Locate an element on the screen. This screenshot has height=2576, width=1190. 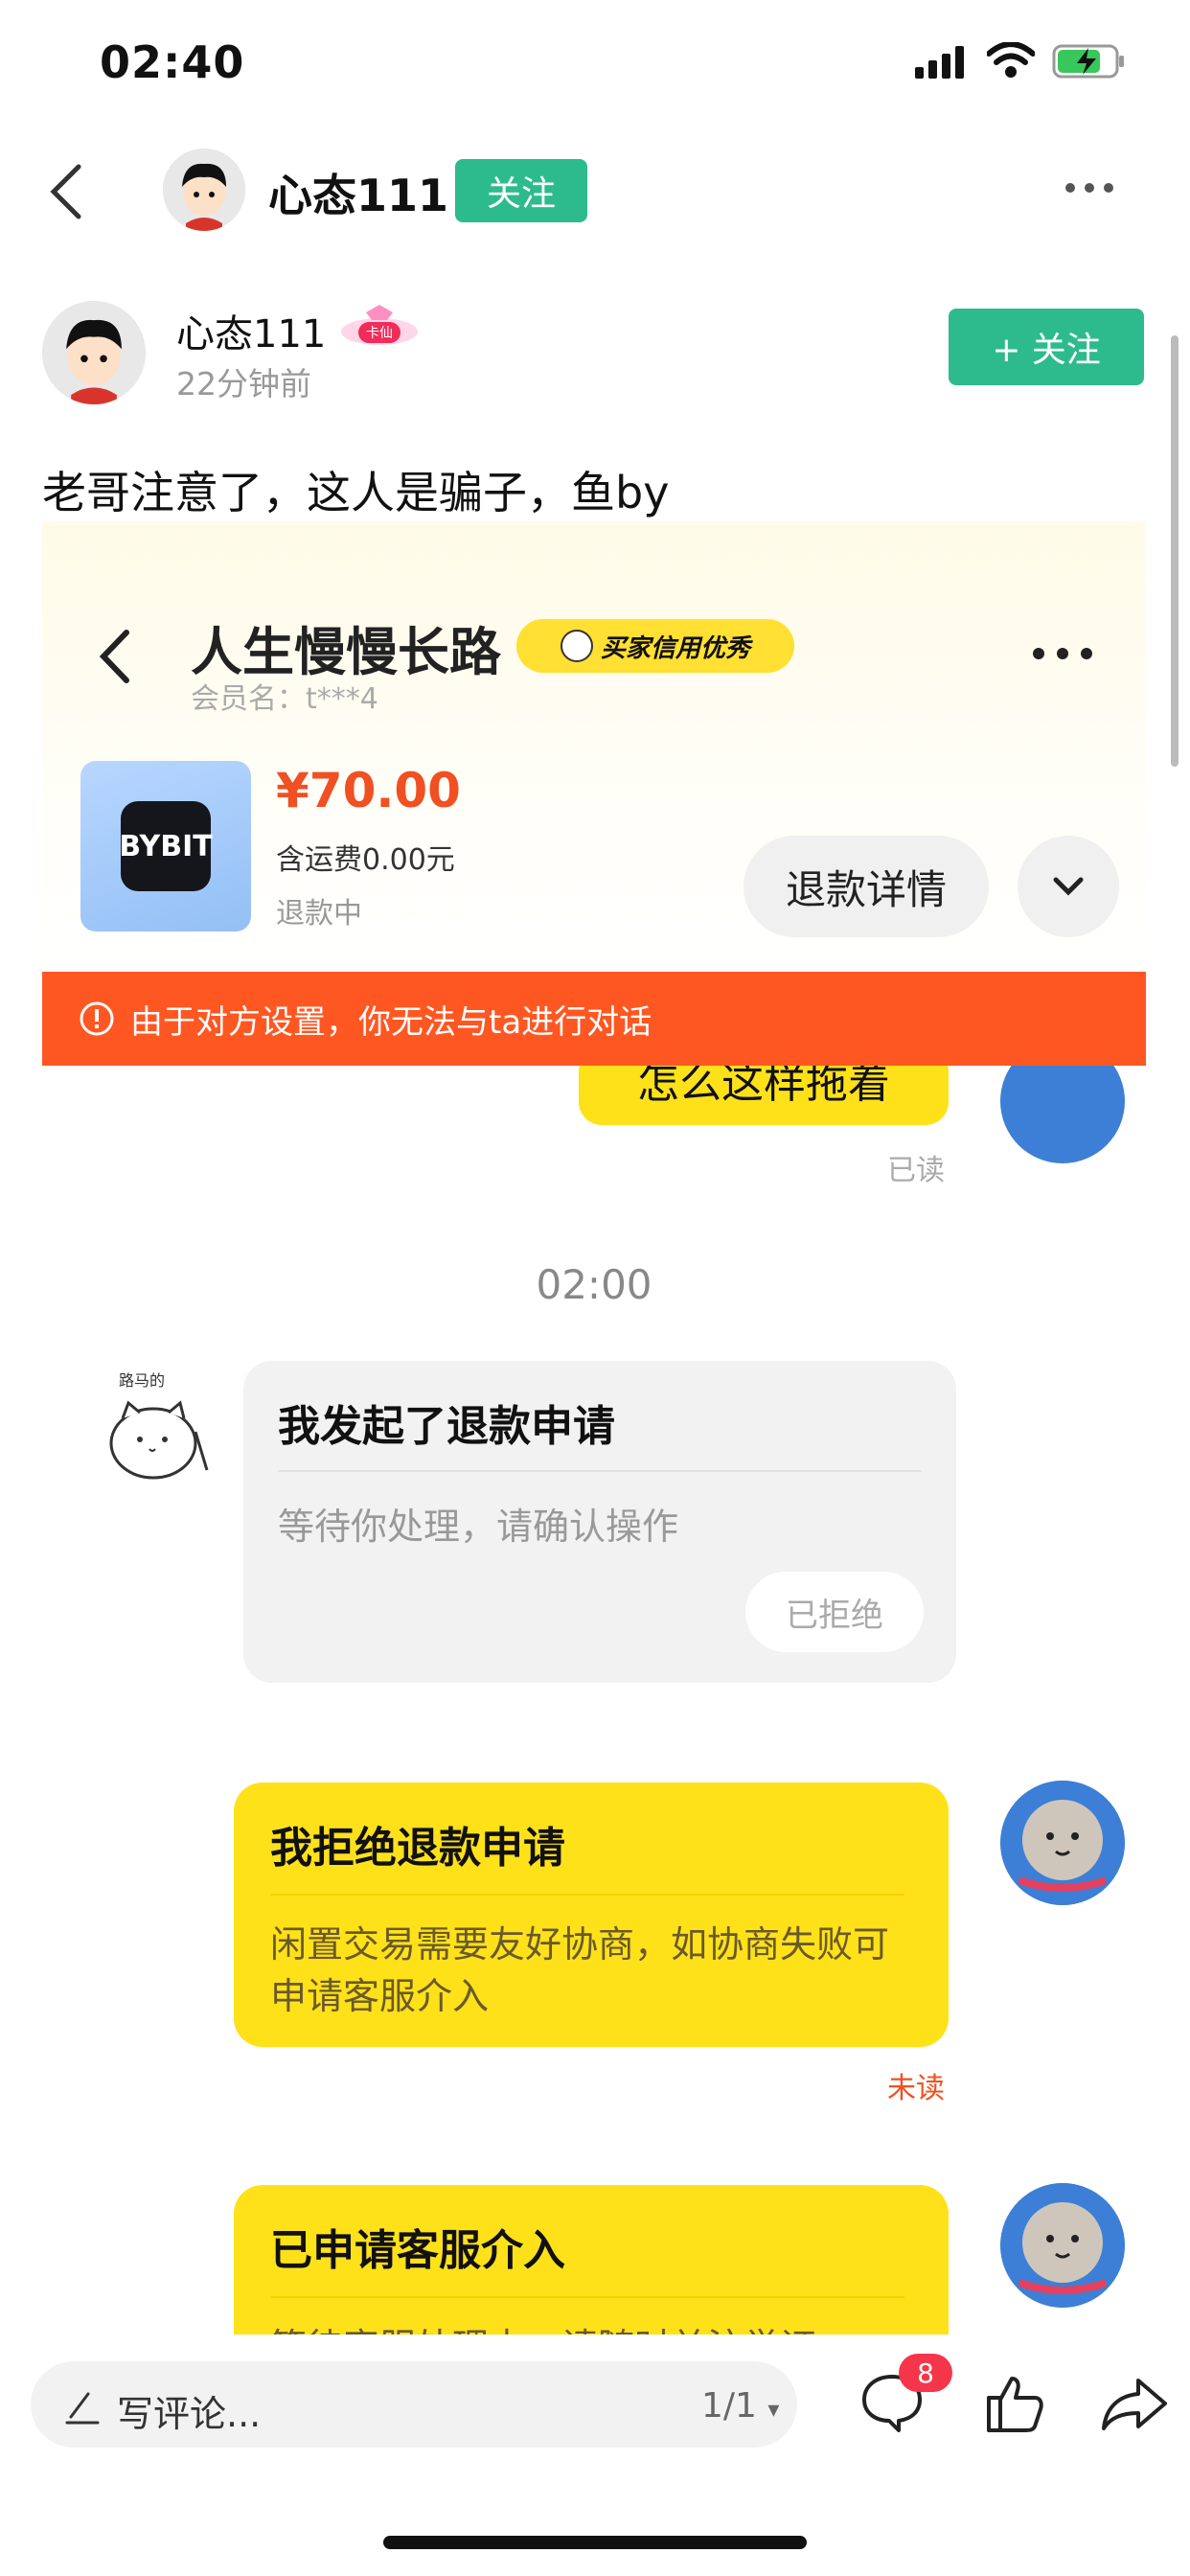
product-image: BYBIT is located at coordinates (166, 846).